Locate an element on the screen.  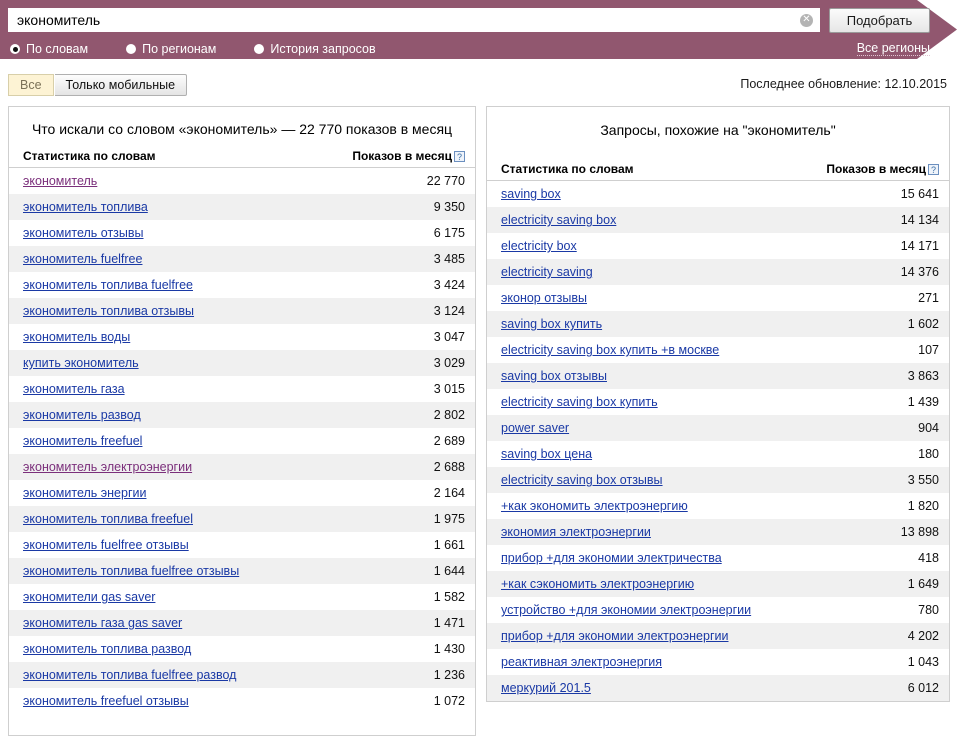
table-row: экономитель freefuel отзывы 1 072 is located at coordinates (242, 701).